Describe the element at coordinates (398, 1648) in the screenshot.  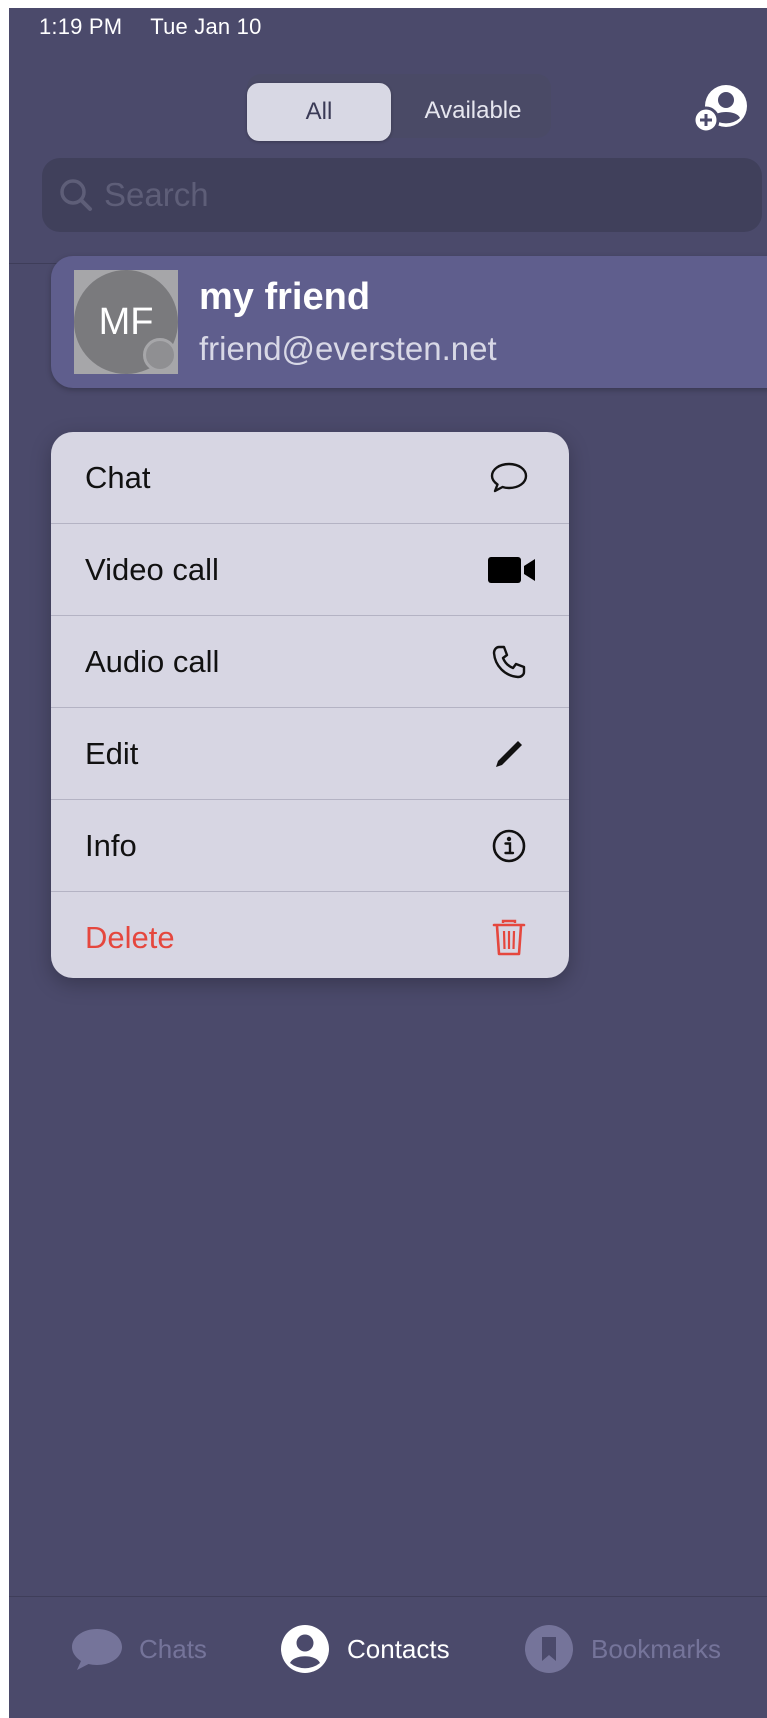
I see `tab-label: Contacts` at that location.